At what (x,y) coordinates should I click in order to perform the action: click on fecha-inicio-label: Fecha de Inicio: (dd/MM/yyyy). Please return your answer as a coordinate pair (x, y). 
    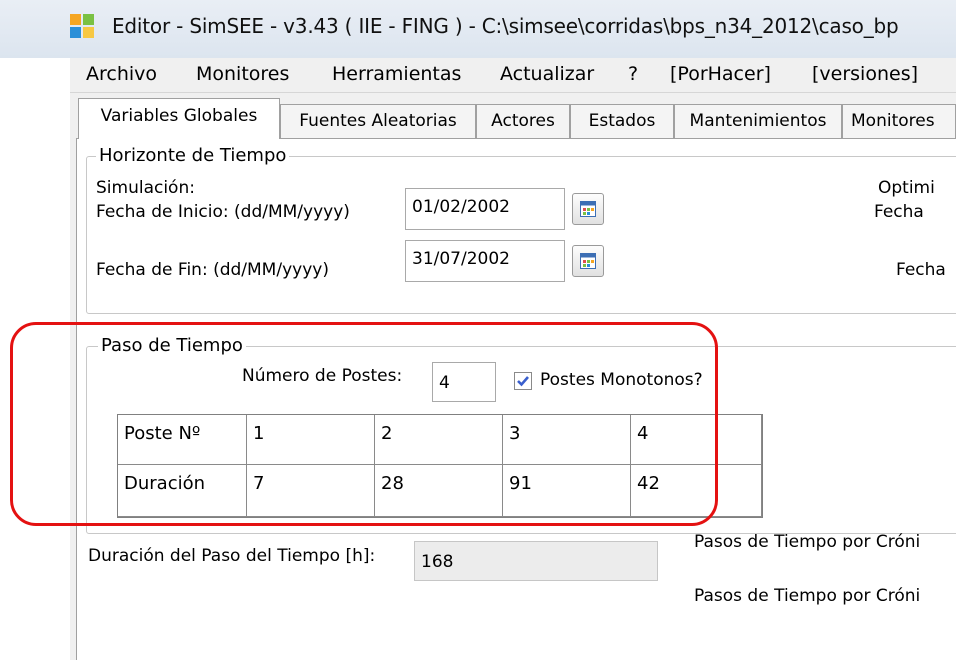
    Looking at the image, I should click on (223, 212).